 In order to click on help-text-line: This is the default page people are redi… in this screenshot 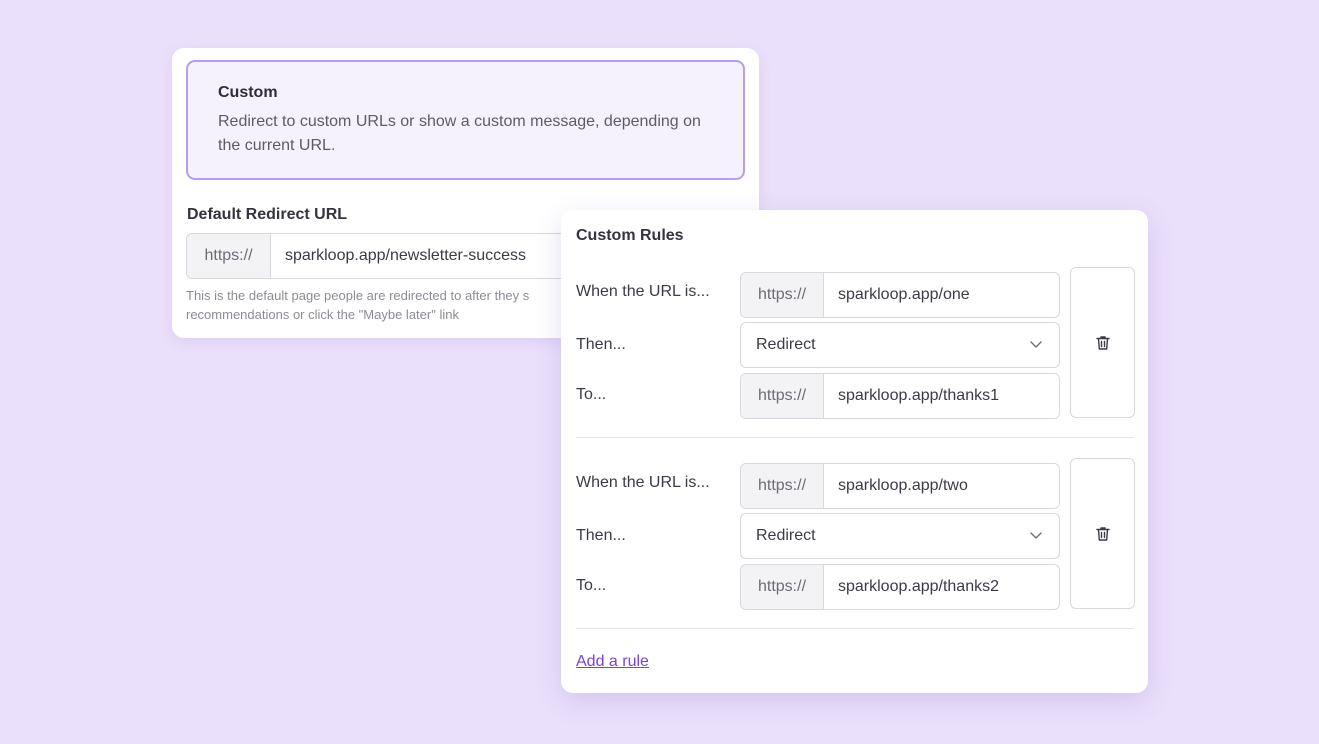, I will do `click(358, 295)`.